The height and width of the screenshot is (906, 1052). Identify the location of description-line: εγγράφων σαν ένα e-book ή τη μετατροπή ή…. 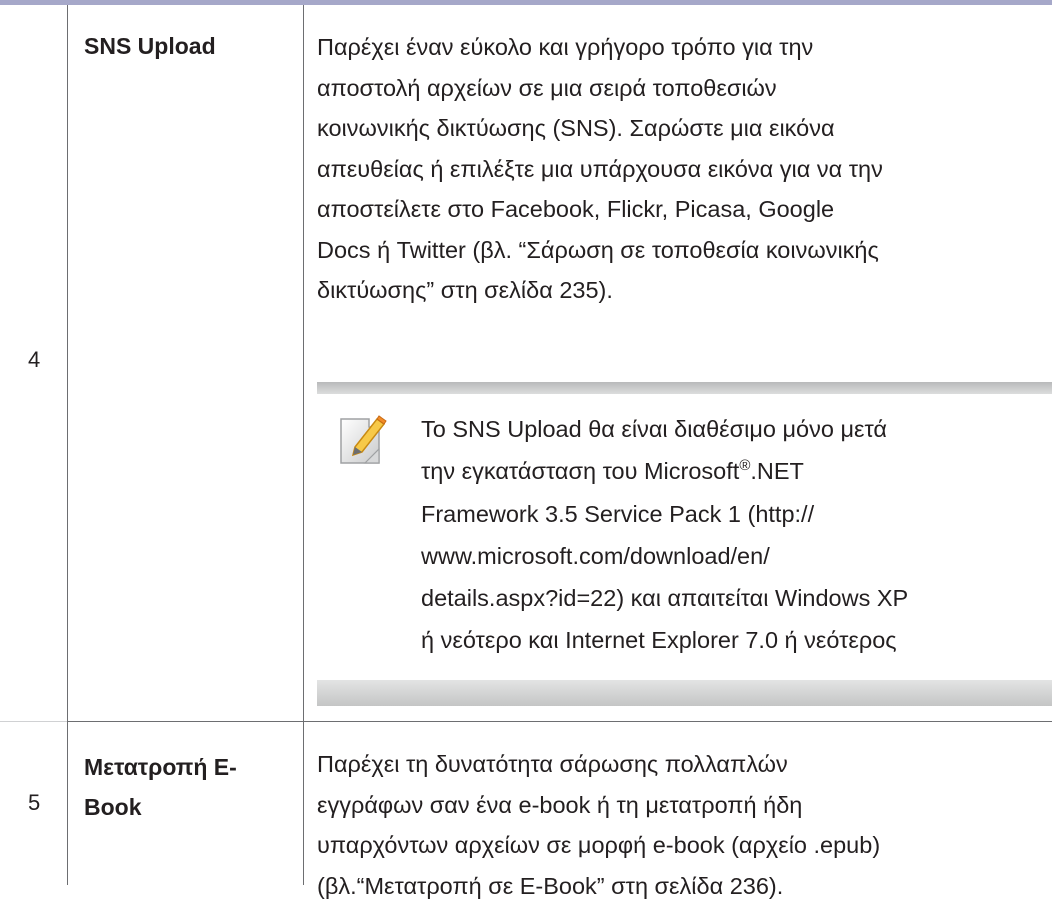
(598, 805).